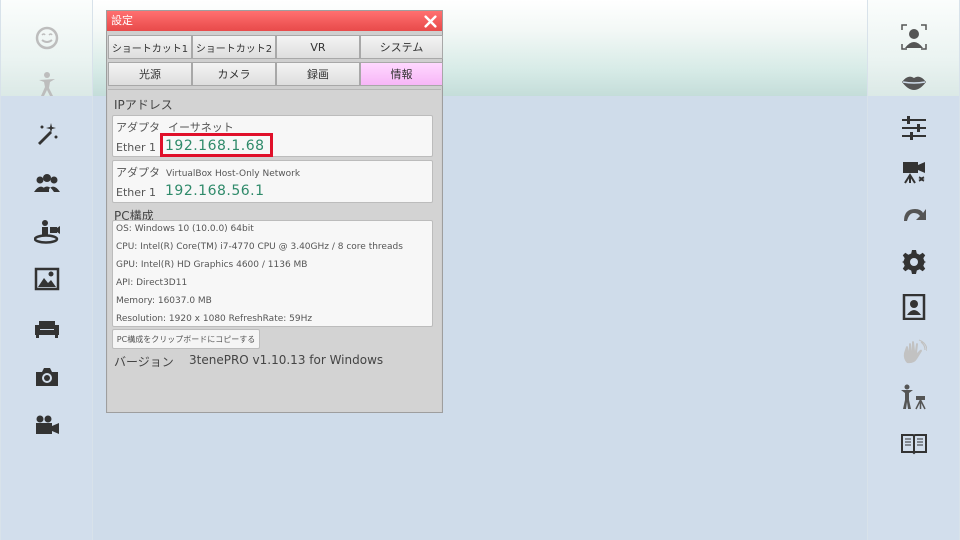 The height and width of the screenshot is (540, 960). Describe the element at coordinates (914, 82) in the screenshot. I see `lips-icon` at that location.